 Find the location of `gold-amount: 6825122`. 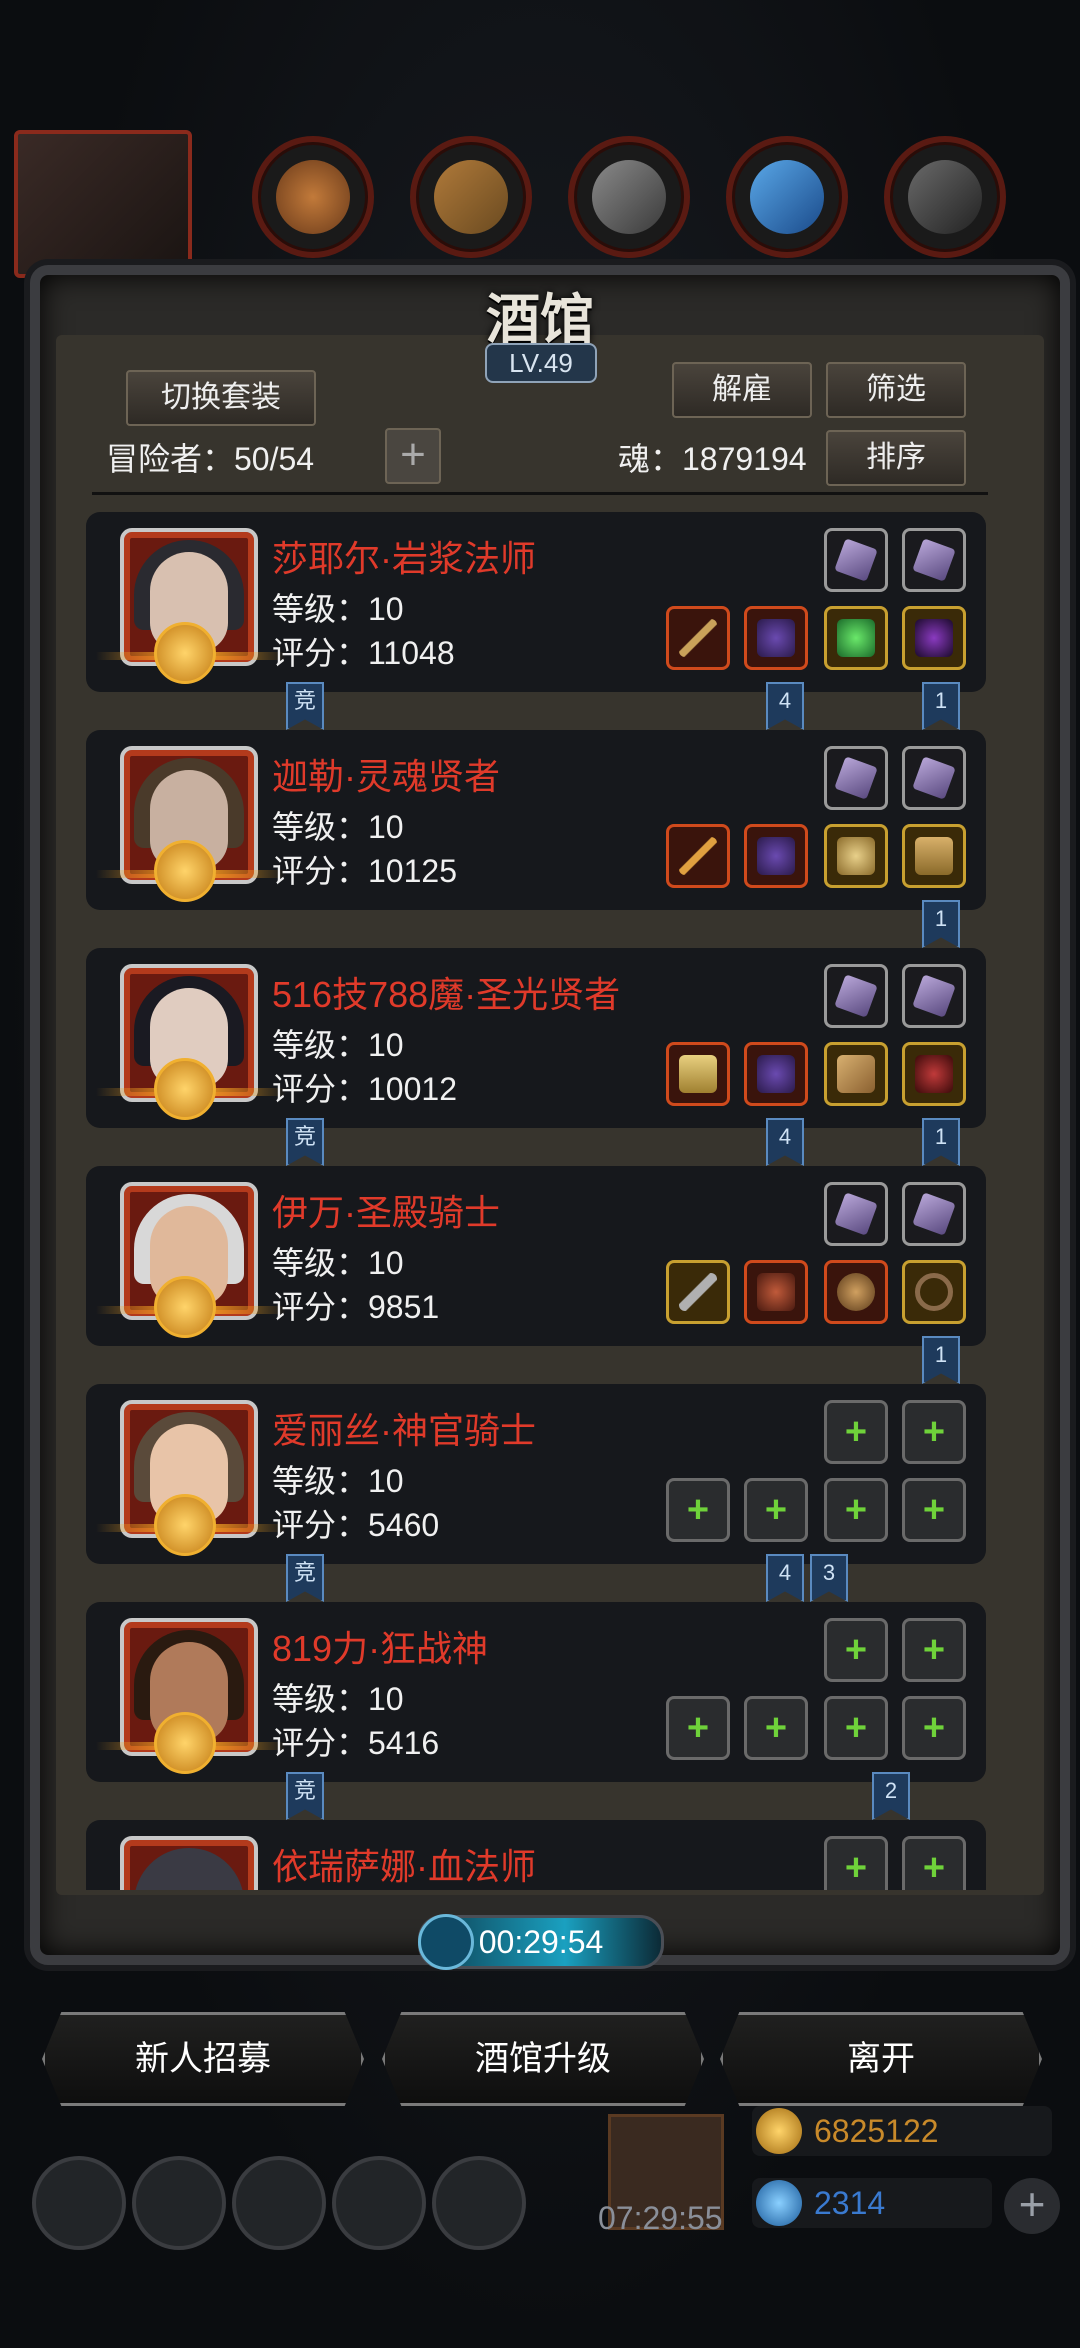

gold-amount: 6825122 is located at coordinates (876, 2131).